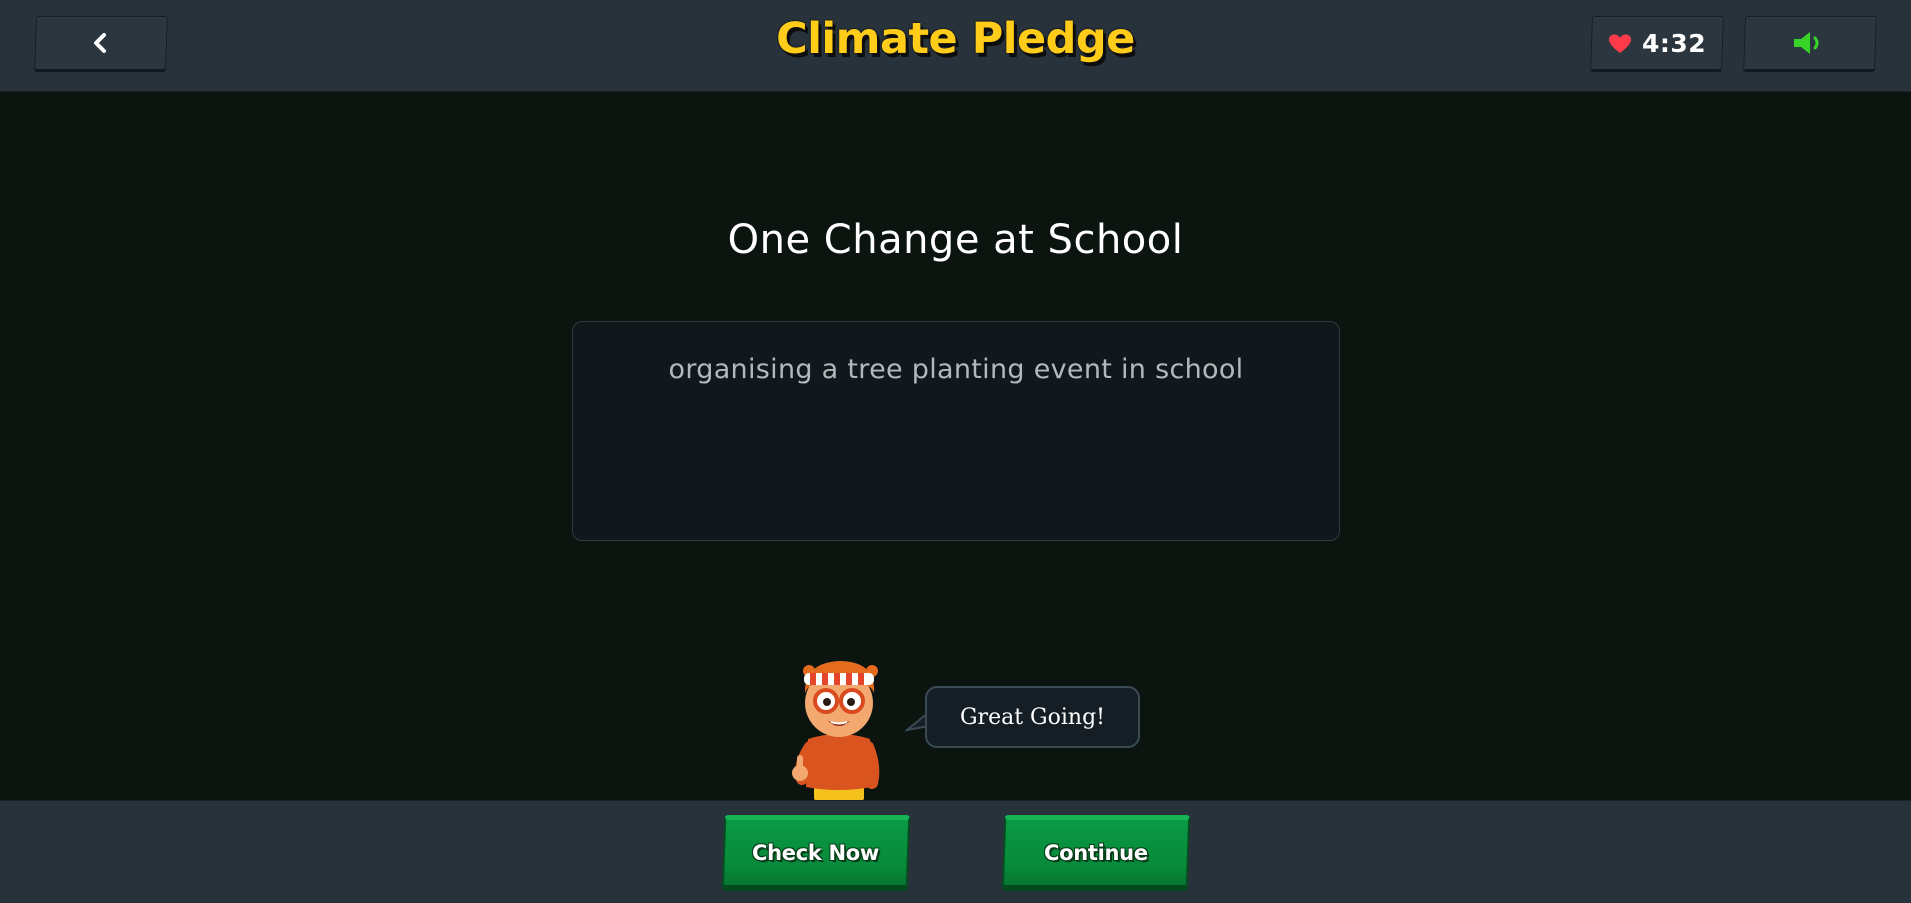  I want to click on check-now-label: Check Now, so click(816, 852).